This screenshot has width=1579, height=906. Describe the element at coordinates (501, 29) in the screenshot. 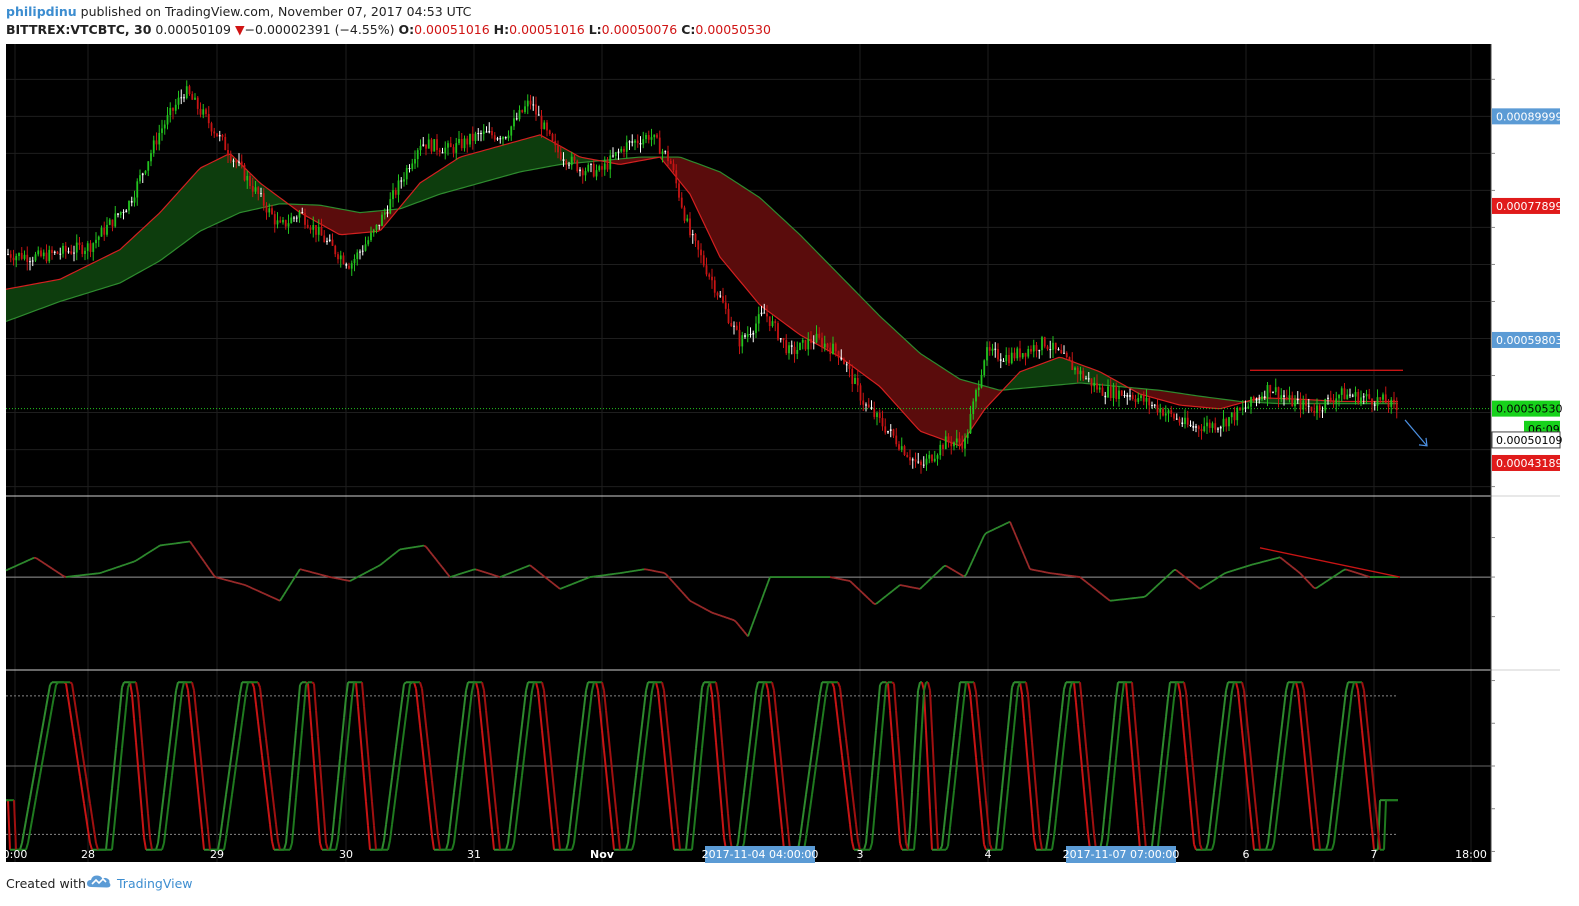

I see `high-label: H:` at that location.